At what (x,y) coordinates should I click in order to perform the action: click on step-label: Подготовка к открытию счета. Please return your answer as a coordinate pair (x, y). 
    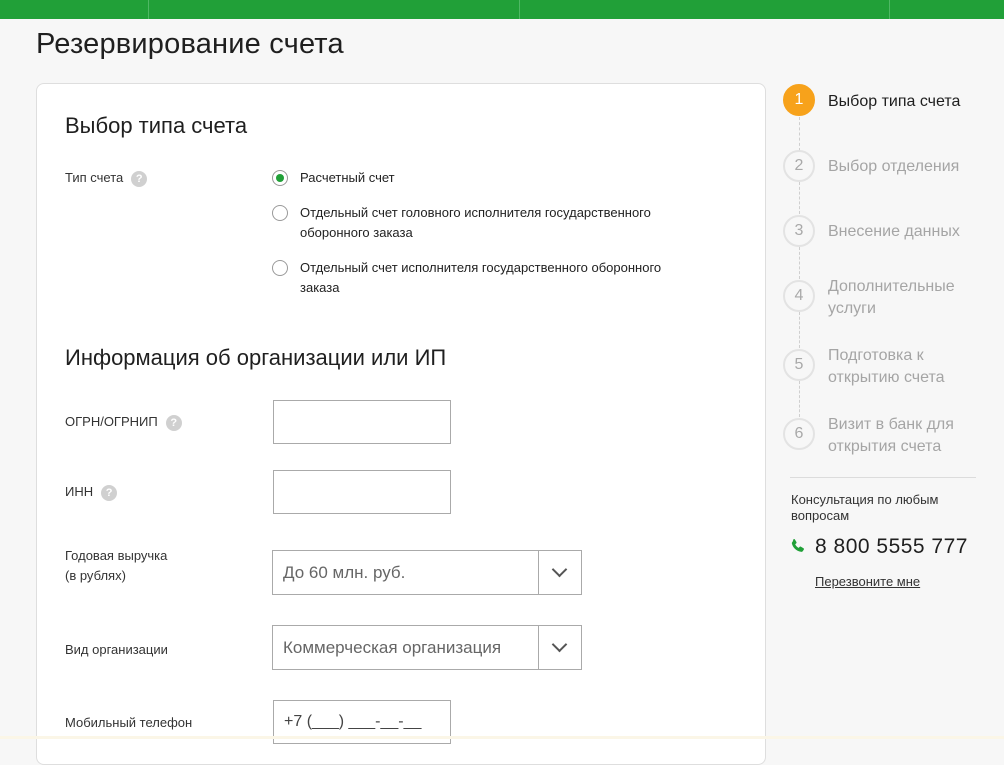
    Looking at the image, I should click on (903, 367).